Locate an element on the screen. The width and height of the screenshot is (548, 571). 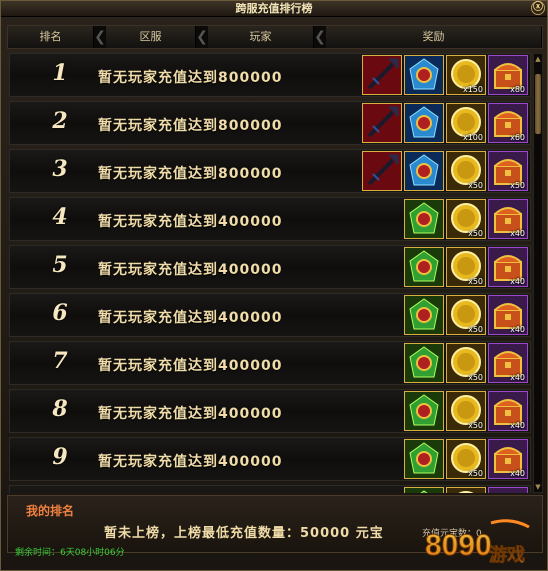
header-reward: 奖励 is located at coordinates (434, 37).